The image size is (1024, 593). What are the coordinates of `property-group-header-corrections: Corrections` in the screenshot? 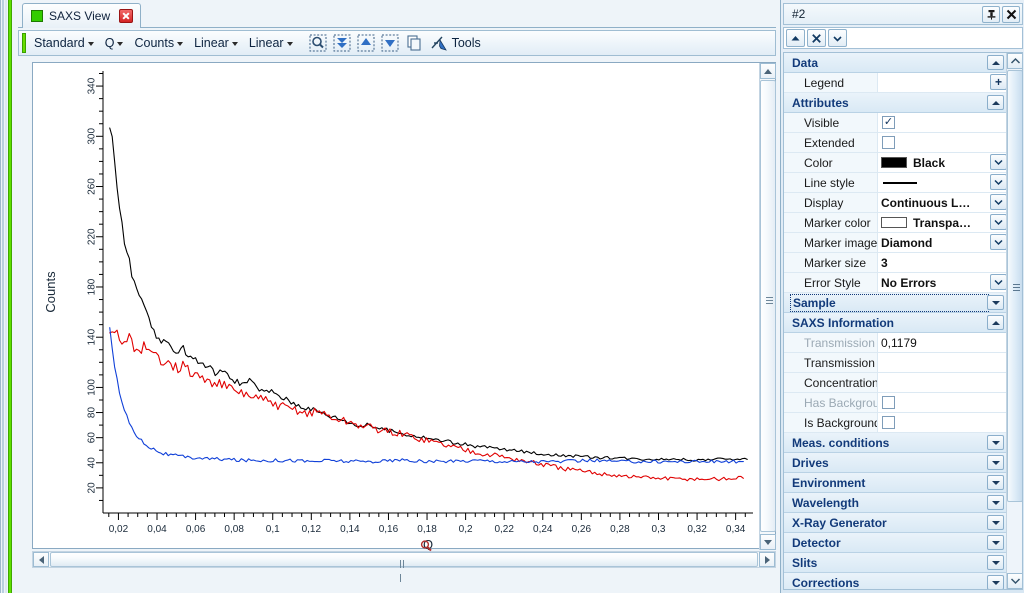 It's located at (896, 581).